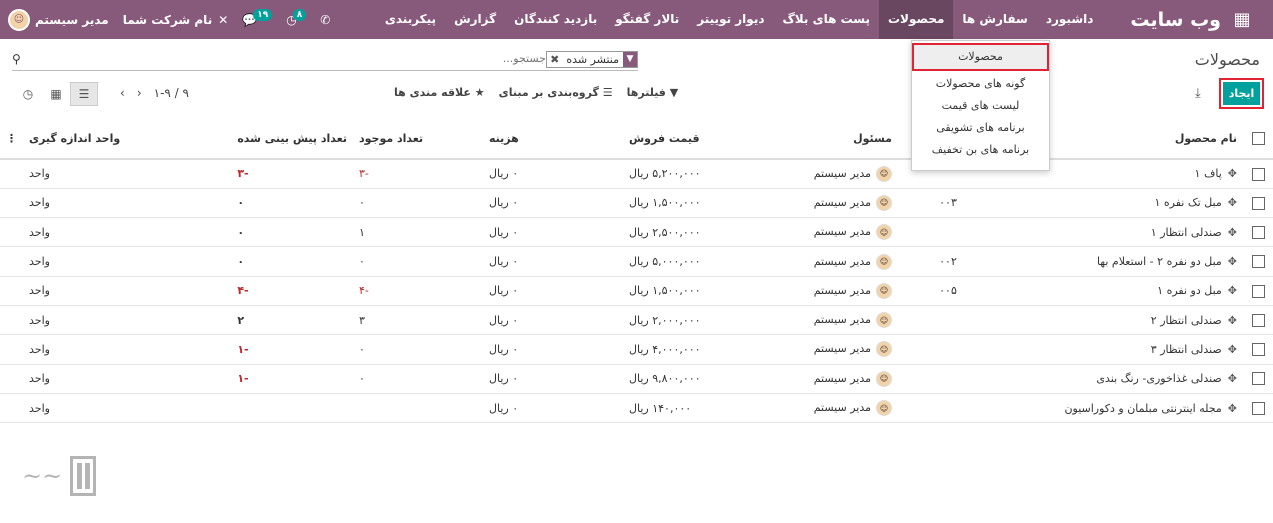 The width and height of the screenshot is (1273, 523). I want to click on row-select-cell, so click(1258, 349).